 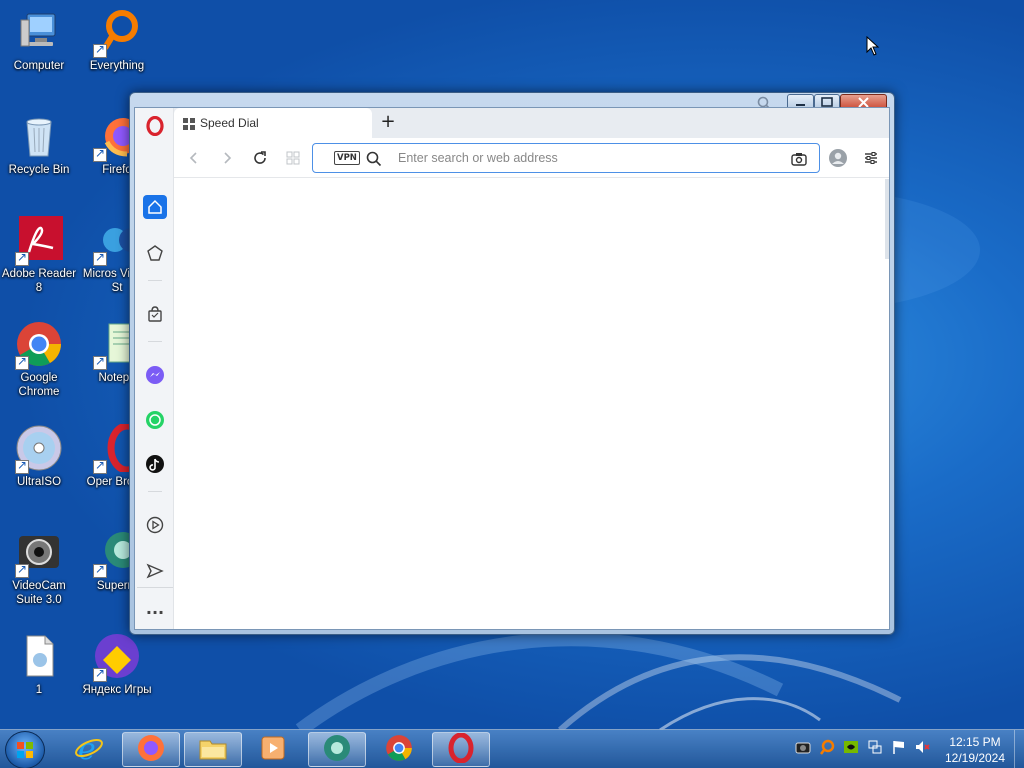 I want to click on desktop-icon-ultraiso: UltraISO, so click(x=39, y=456).